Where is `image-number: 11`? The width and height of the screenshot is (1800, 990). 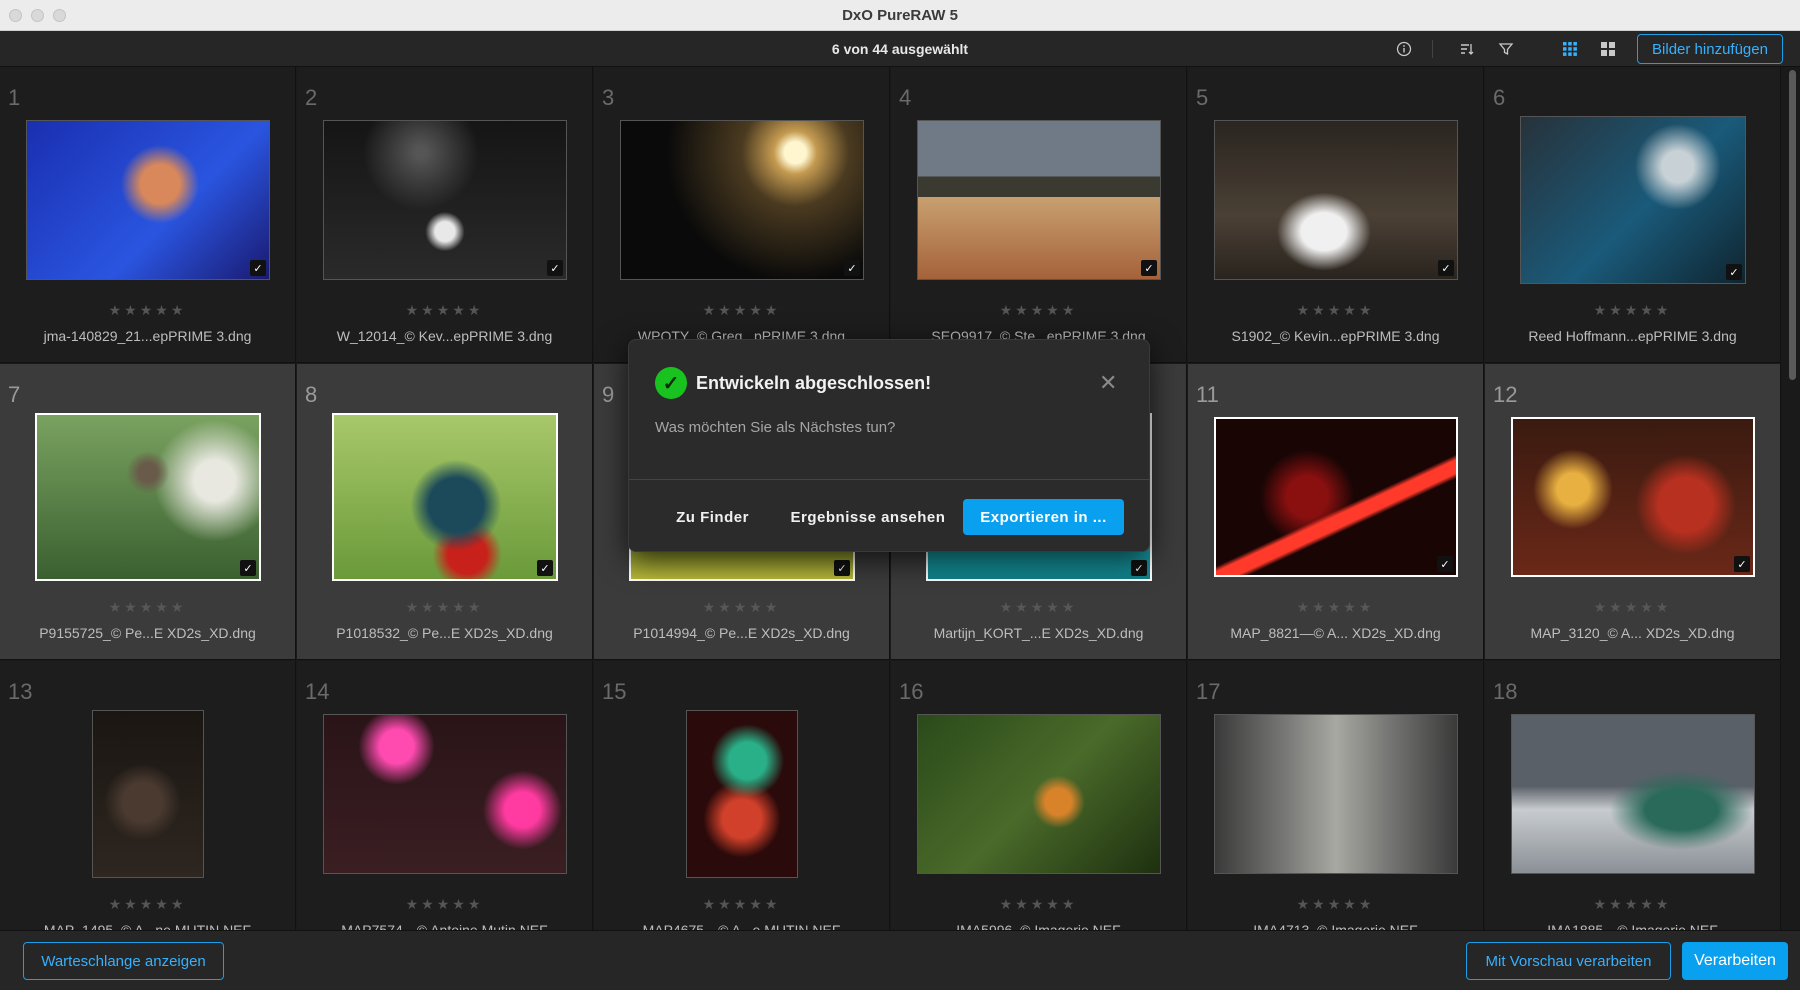 image-number: 11 is located at coordinates (1207, 394).